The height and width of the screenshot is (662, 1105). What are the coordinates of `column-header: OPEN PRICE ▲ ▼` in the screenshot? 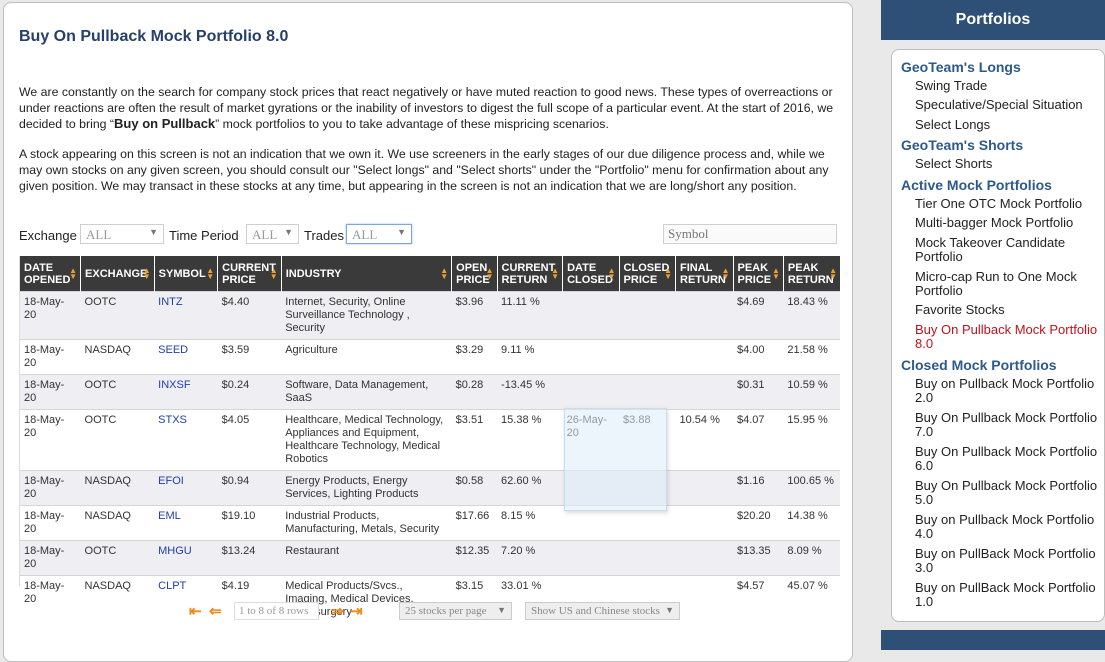 It's located at (474, 273).